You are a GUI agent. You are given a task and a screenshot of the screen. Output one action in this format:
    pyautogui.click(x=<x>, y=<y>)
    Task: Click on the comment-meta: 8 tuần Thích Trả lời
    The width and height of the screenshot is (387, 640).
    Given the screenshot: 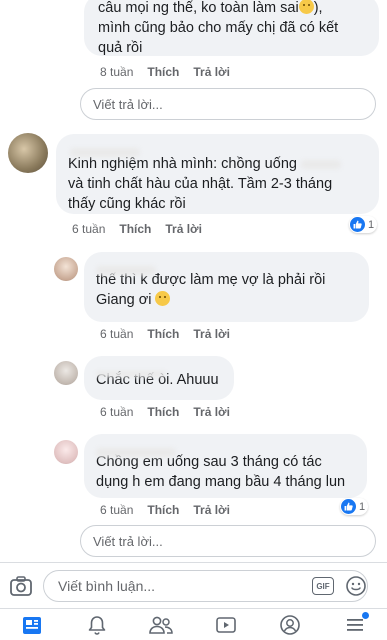 What is the action you would take?
    pyautogui.click(x=165, y=72)
    